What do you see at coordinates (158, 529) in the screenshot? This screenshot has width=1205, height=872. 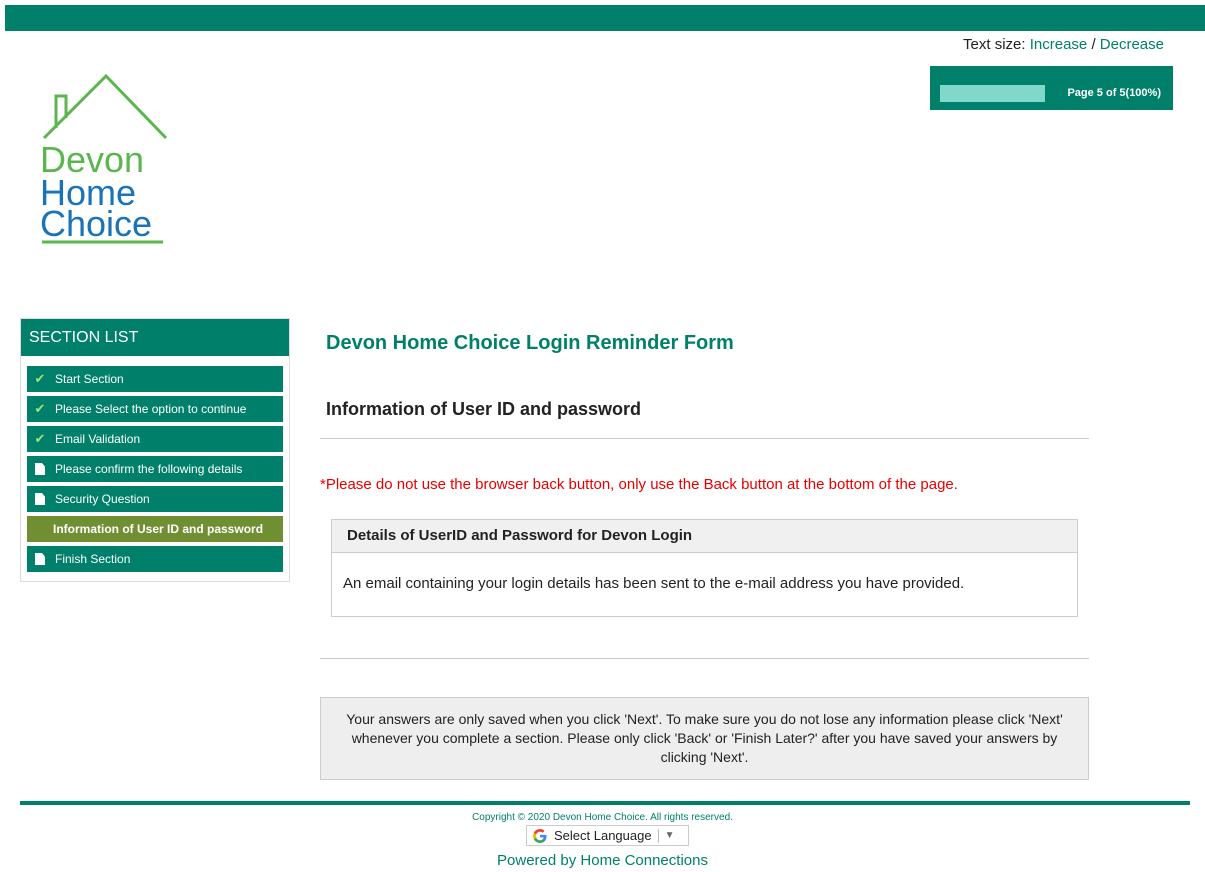 I see `sidebar-item-label: Information of User ID and password` at bounding box center [158, 529].